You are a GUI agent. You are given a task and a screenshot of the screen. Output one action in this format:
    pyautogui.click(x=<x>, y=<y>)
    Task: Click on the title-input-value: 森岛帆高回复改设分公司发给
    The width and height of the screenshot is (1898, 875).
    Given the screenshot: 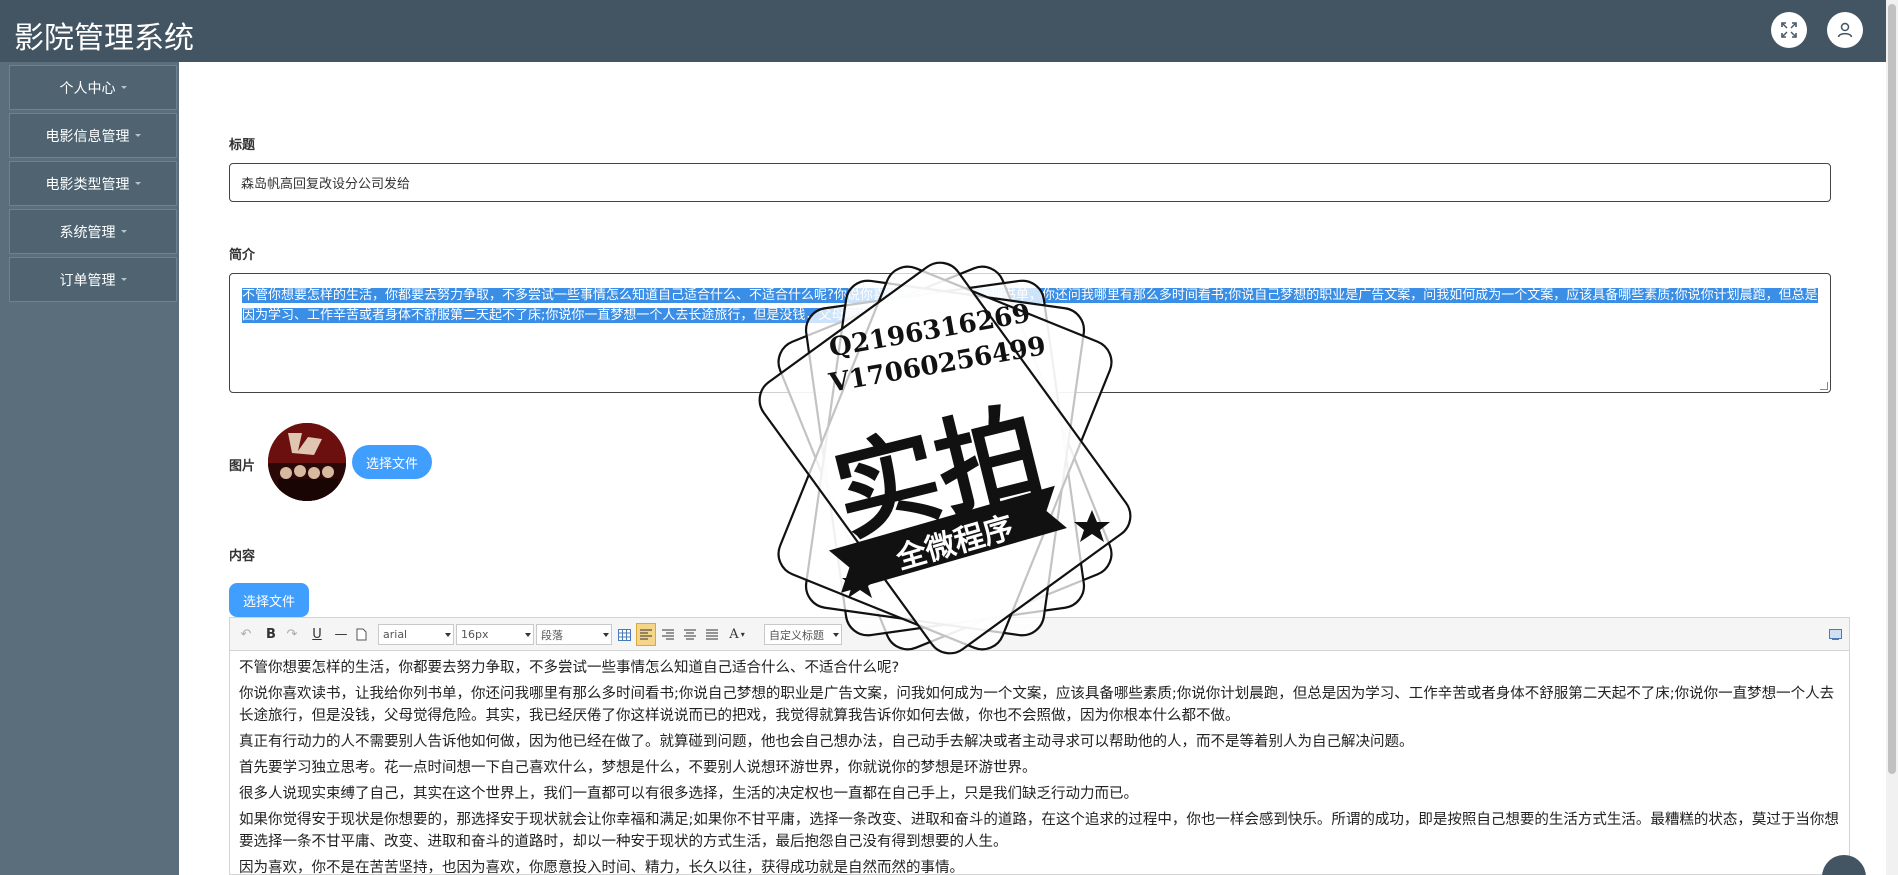 What is the action you would take?
    pyautogui.click(x=326, y=184)
    